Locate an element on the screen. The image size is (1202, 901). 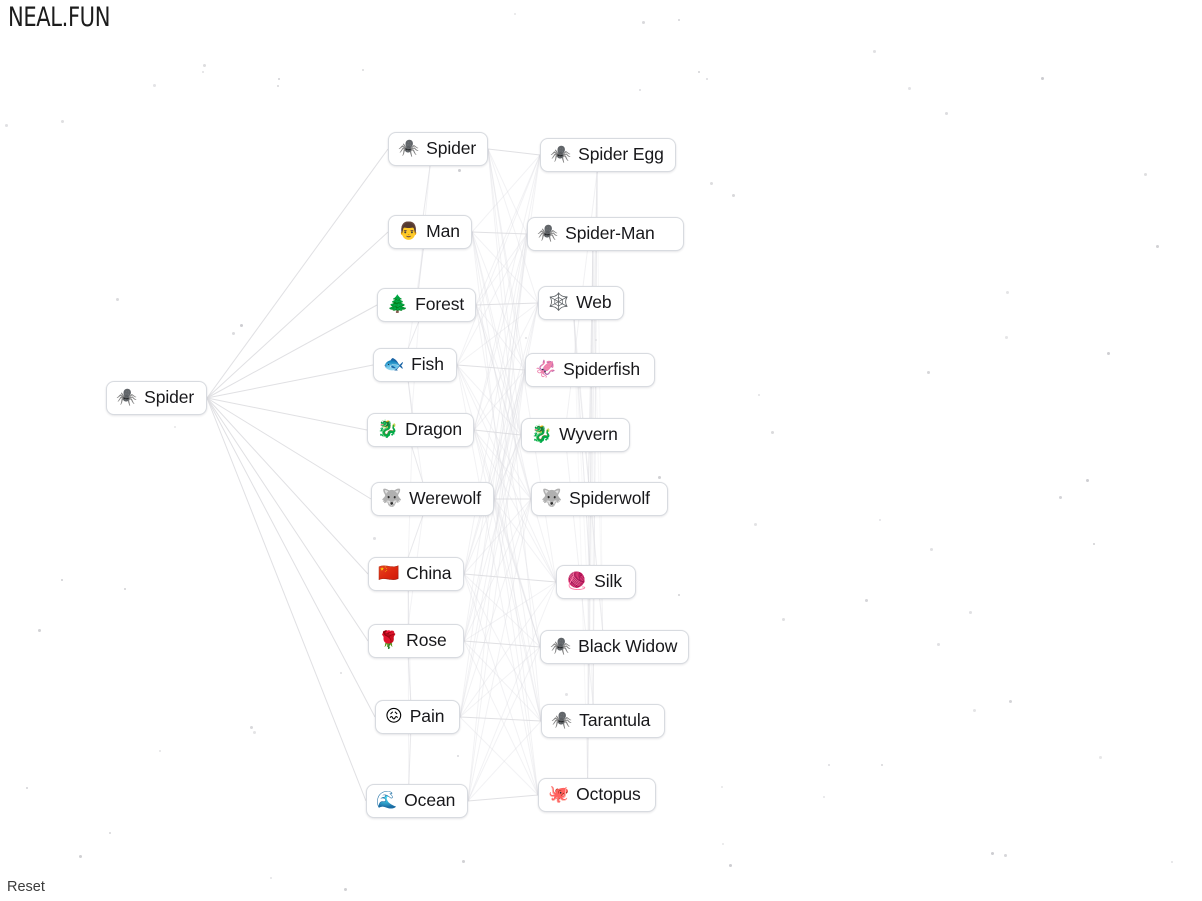
craft-node-label: Forest is located at coordinates (440, 304).